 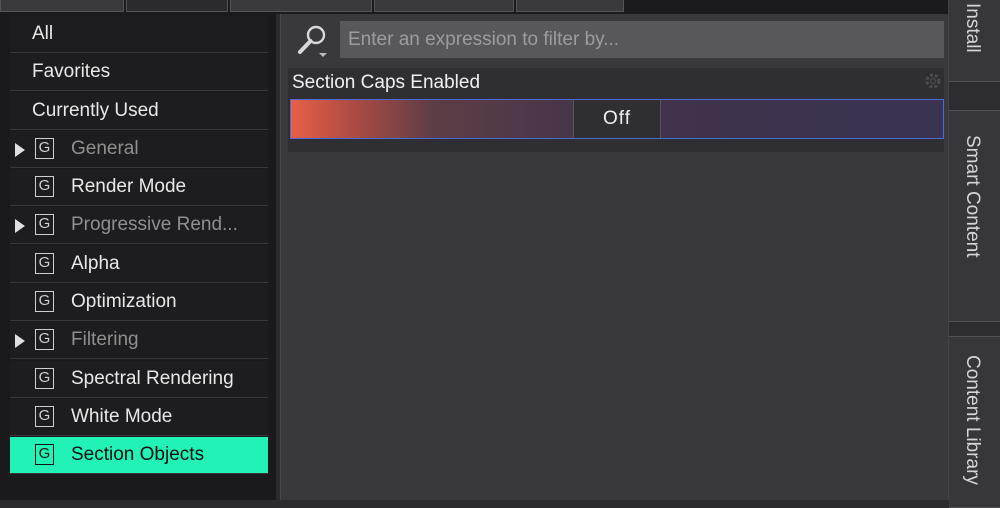 I want to click on category-item-general: G General, so click(x=139, y=149).